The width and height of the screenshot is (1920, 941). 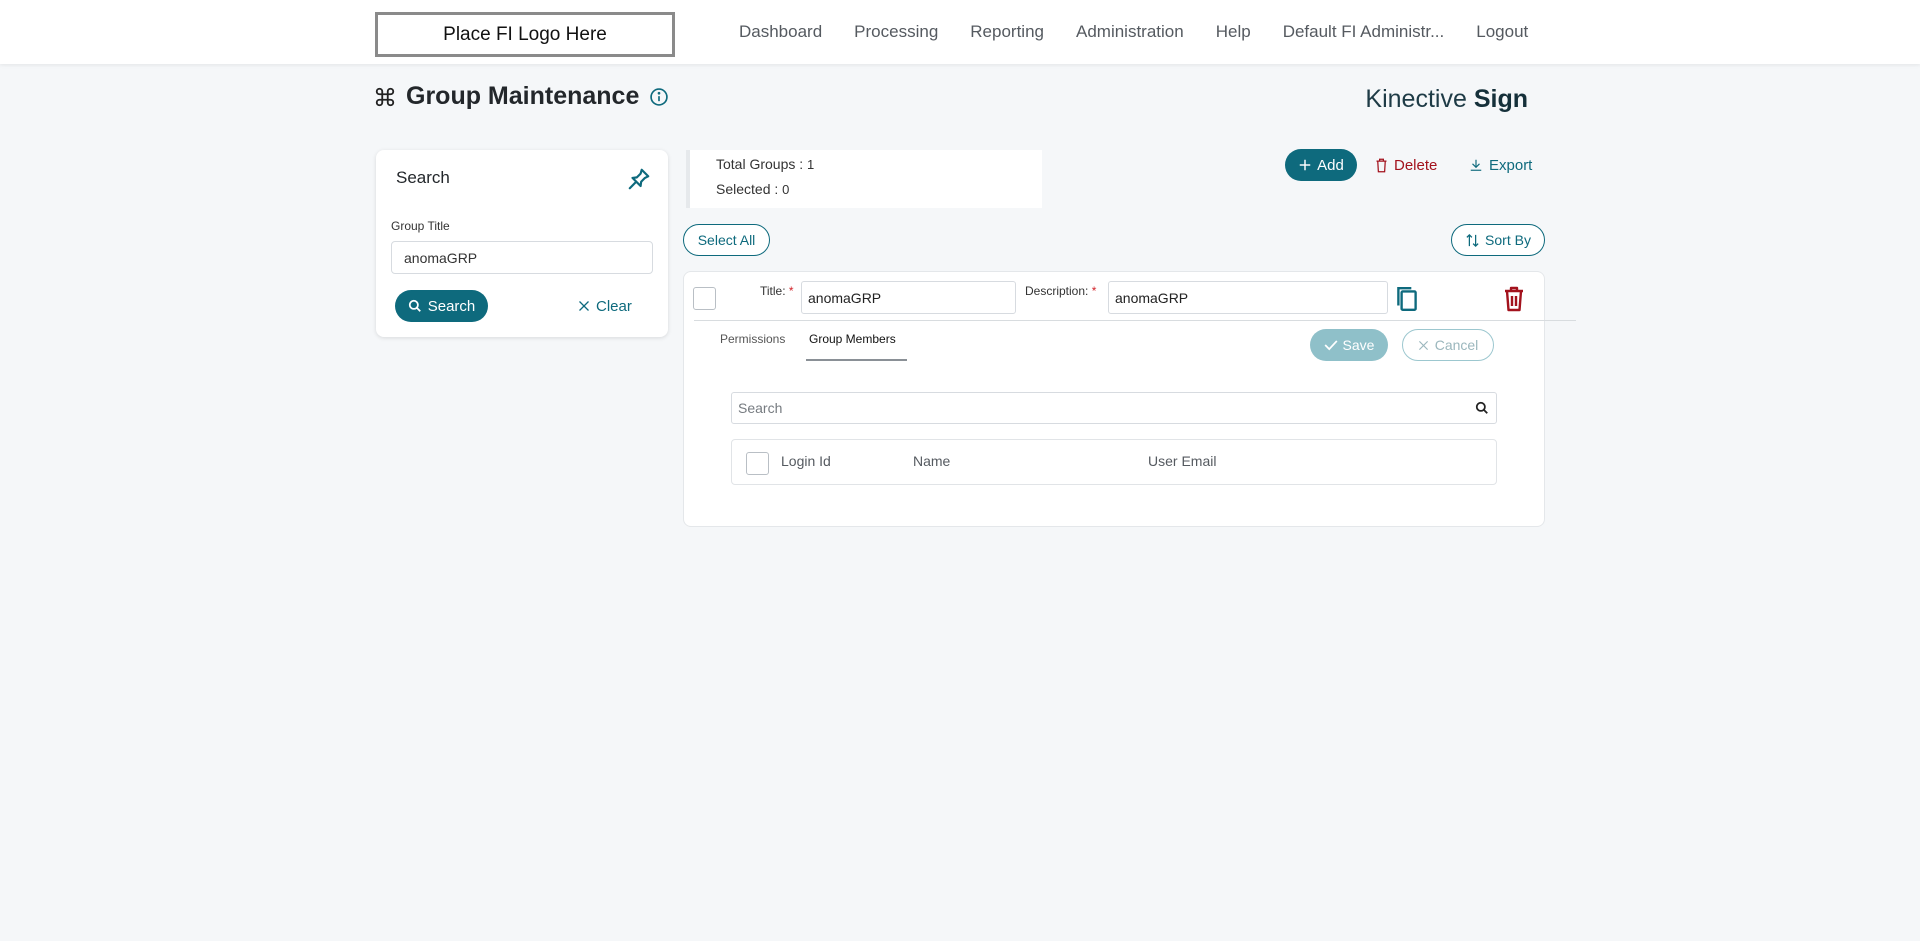 What do you see at coordinates (864, 179) in the screenshot?
I see `totals-summary: Total Groups : 1 Selected : 0` at bounding box center [864, 179].